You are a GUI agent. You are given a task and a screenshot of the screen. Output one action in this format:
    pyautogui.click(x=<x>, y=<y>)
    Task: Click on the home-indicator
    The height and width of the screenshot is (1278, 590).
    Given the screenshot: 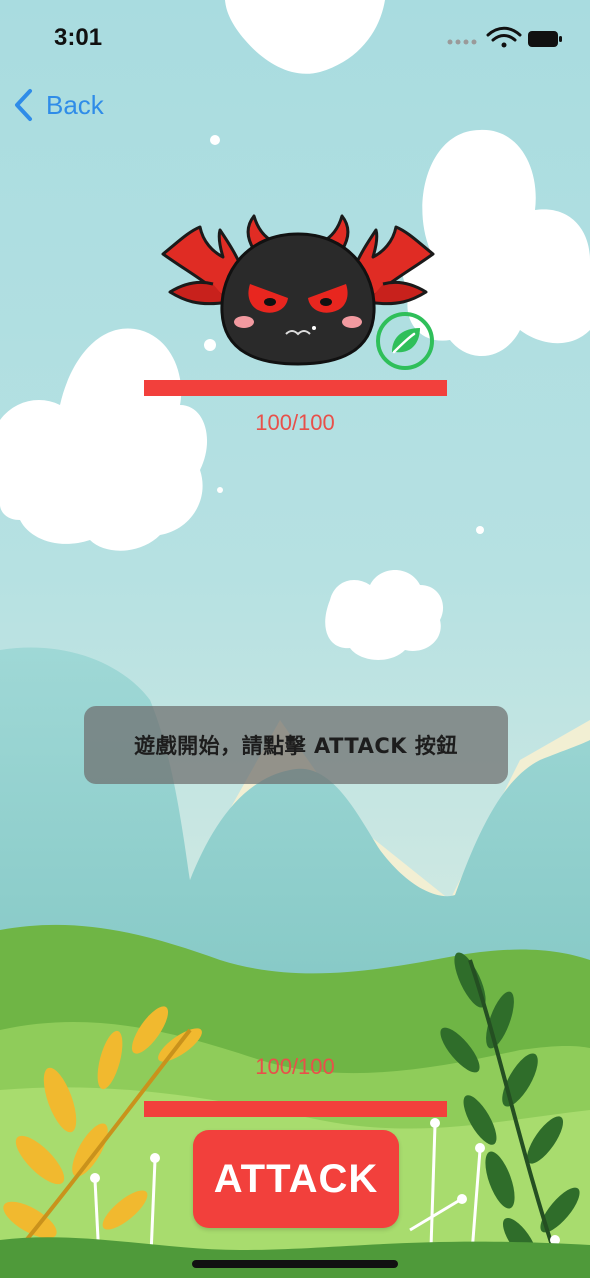 What is the action you would take?
    pyautogui.click(x=295, y=1264)
    